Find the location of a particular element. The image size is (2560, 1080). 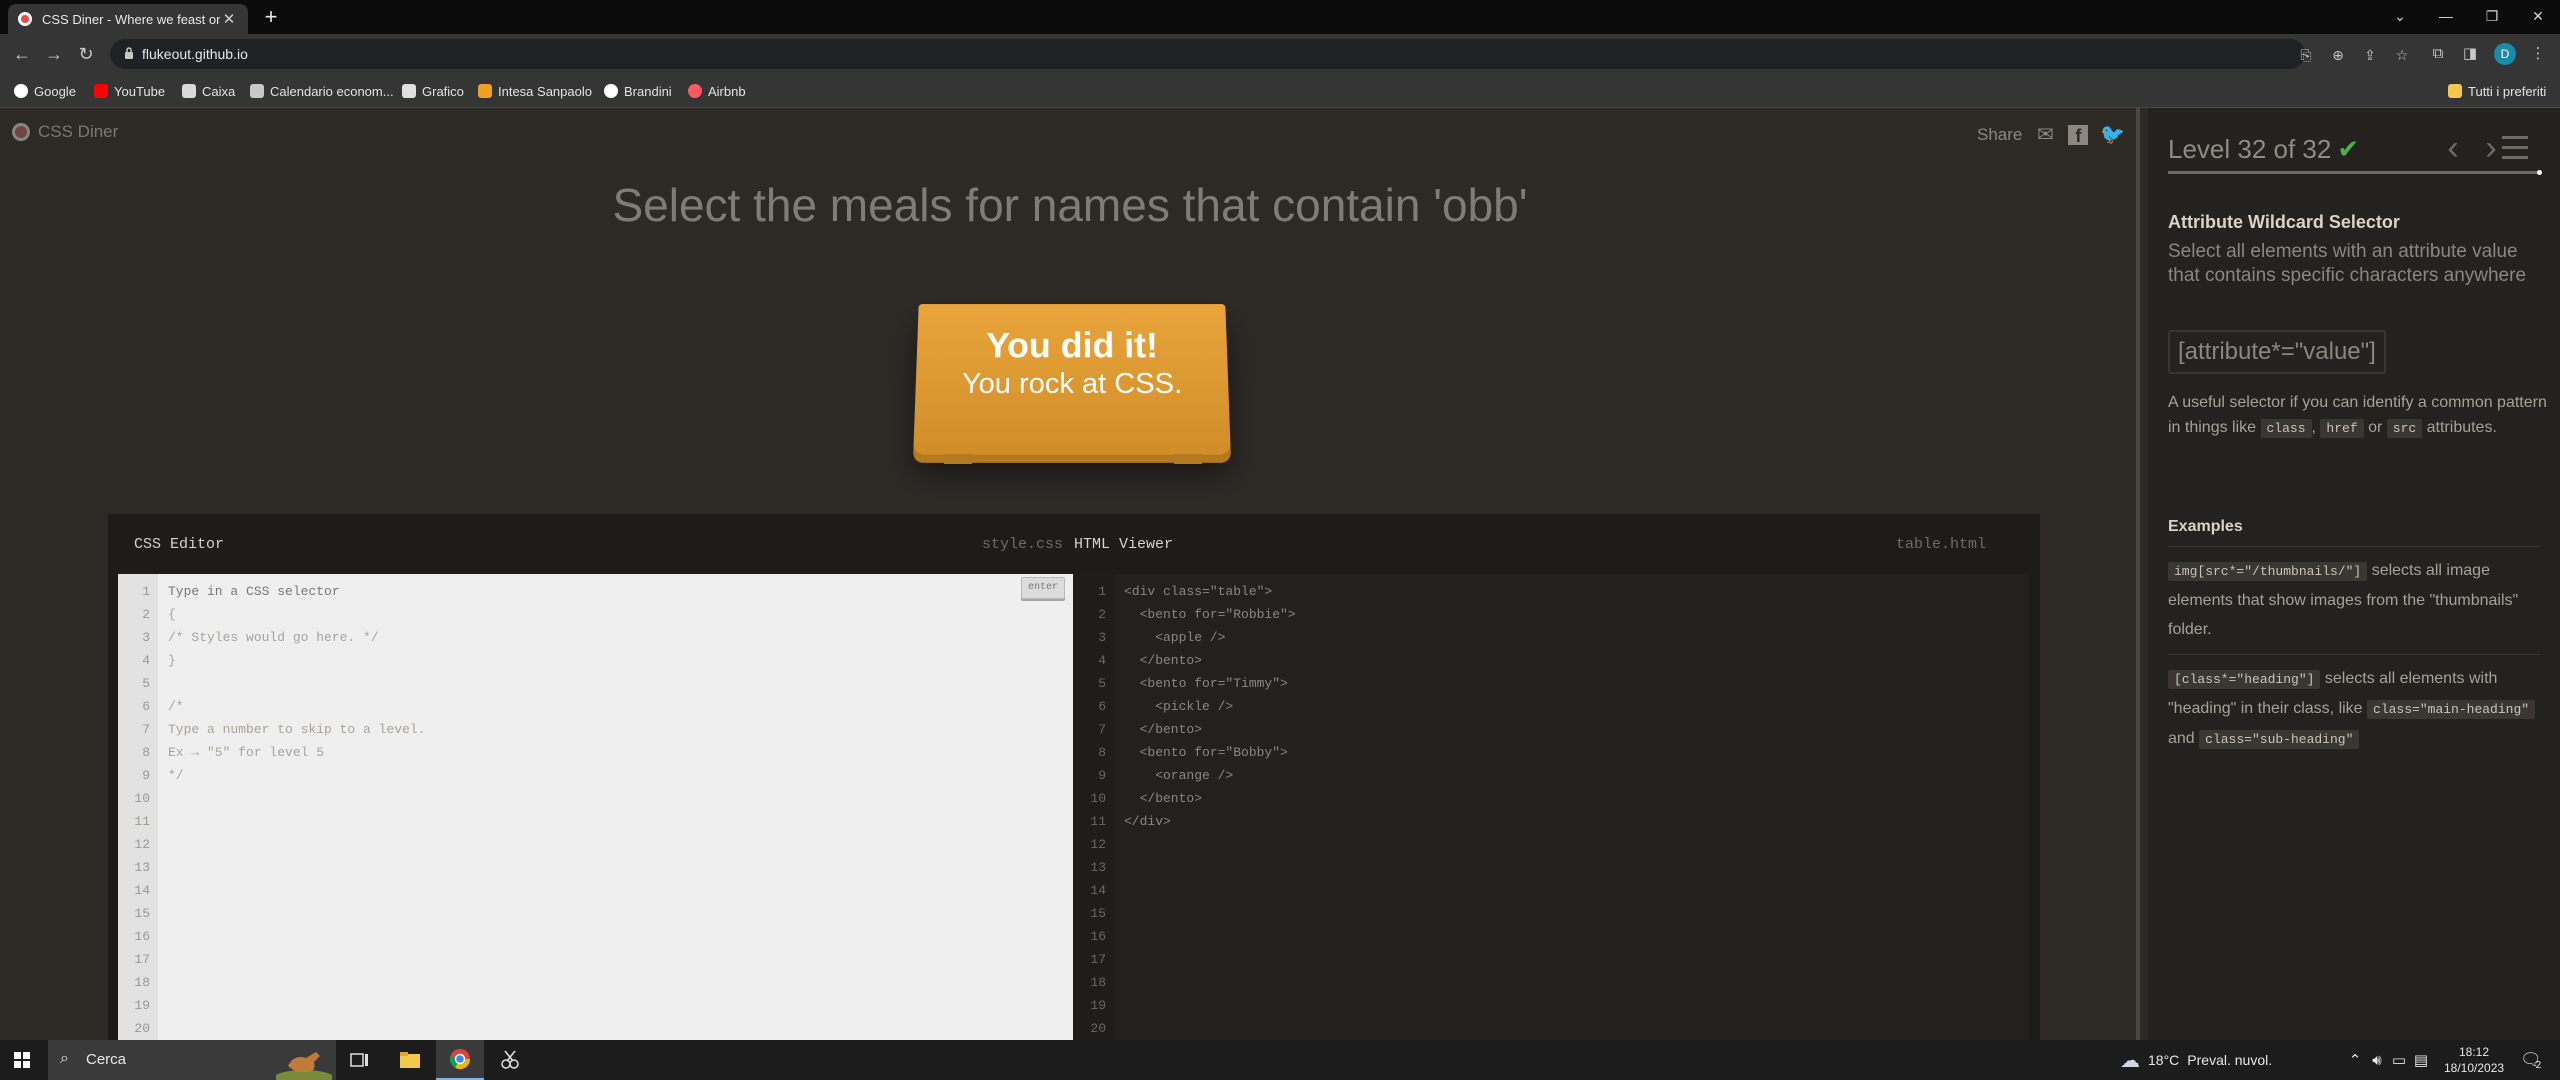

css-code-line: Ex → "5" for level 5 is located at coordinates (246, 752).